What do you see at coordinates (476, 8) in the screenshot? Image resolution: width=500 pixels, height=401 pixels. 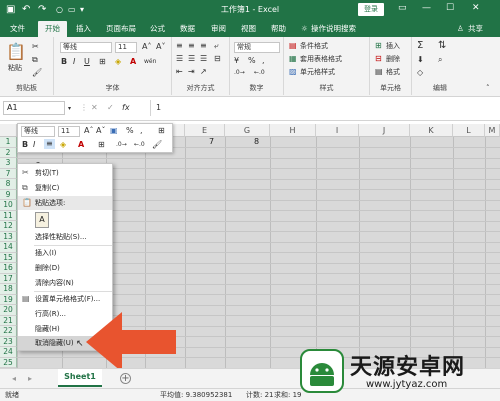 I see `close-icon: ✕` at bounding box center [476, 8].